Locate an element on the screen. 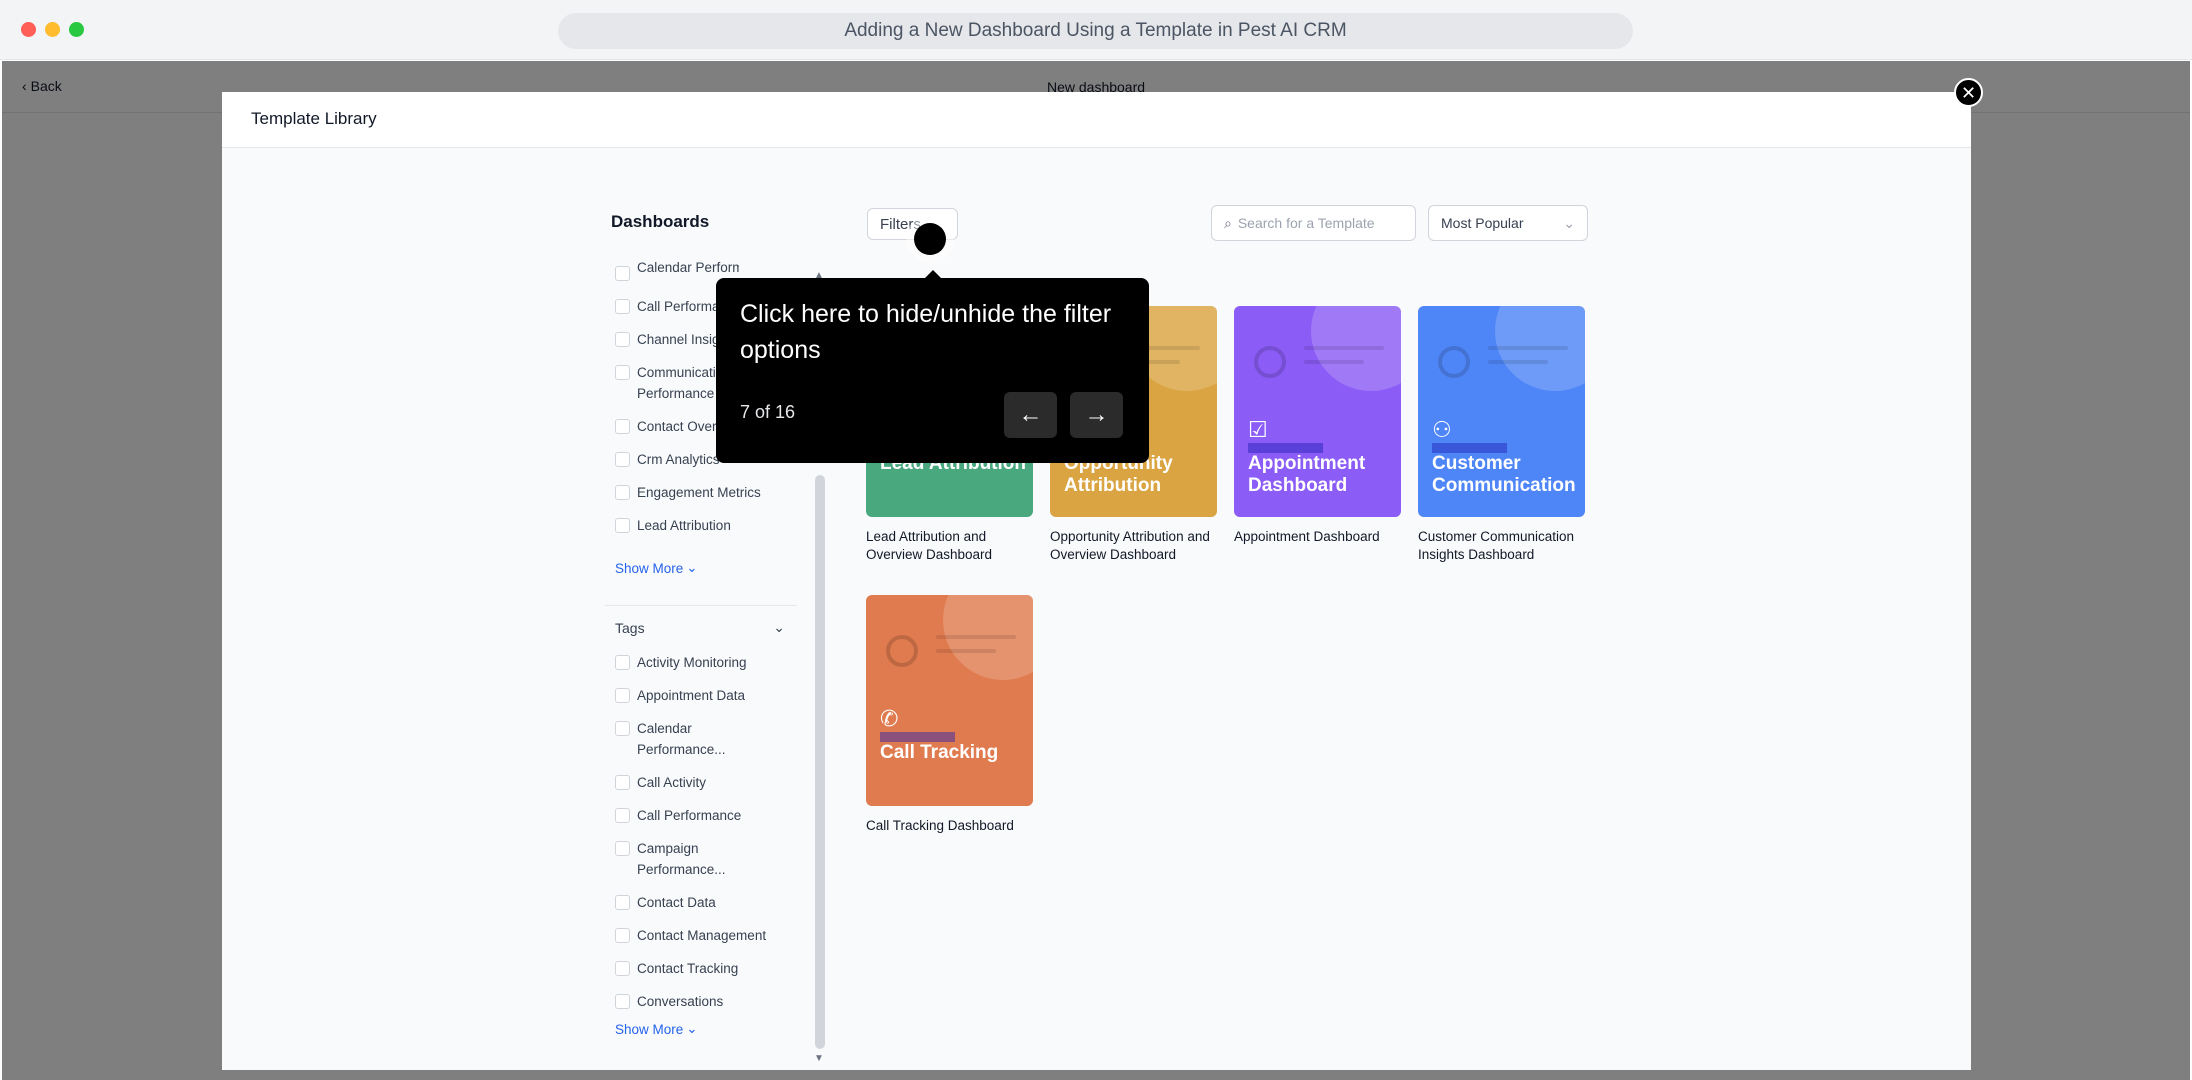  arrow-right-icon: → is located at coordinates (1096, 414).